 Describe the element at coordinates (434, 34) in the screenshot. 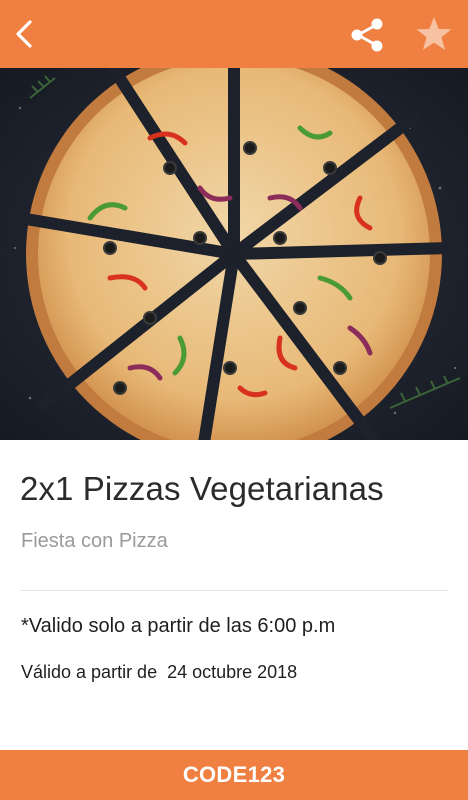

I see `star-icon` at that location.